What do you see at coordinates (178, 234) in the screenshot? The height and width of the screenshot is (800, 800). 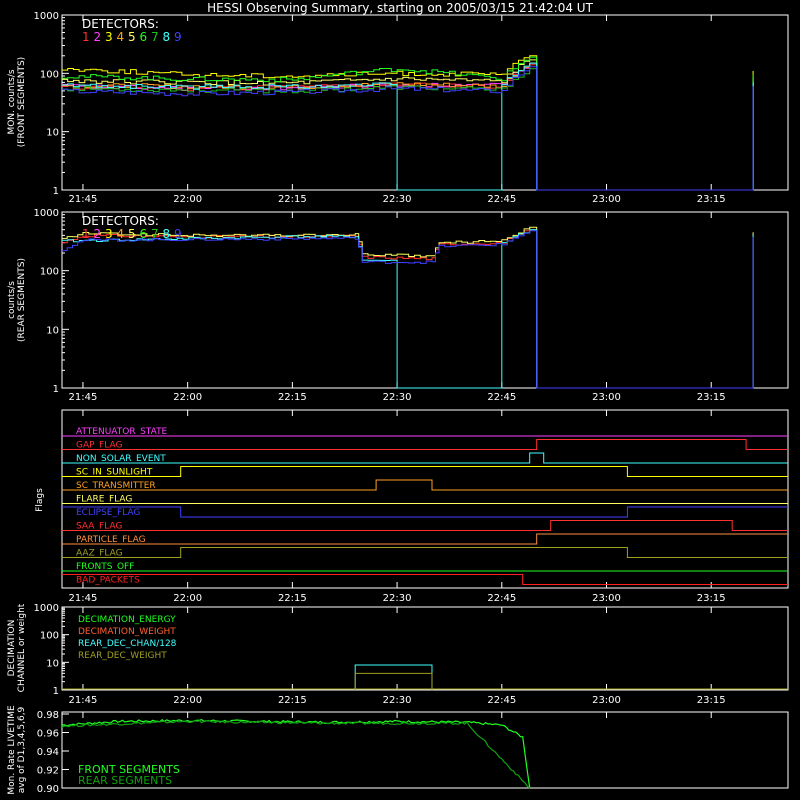 I see `rear-legend-num: 9` at bounding box center [178, 234].